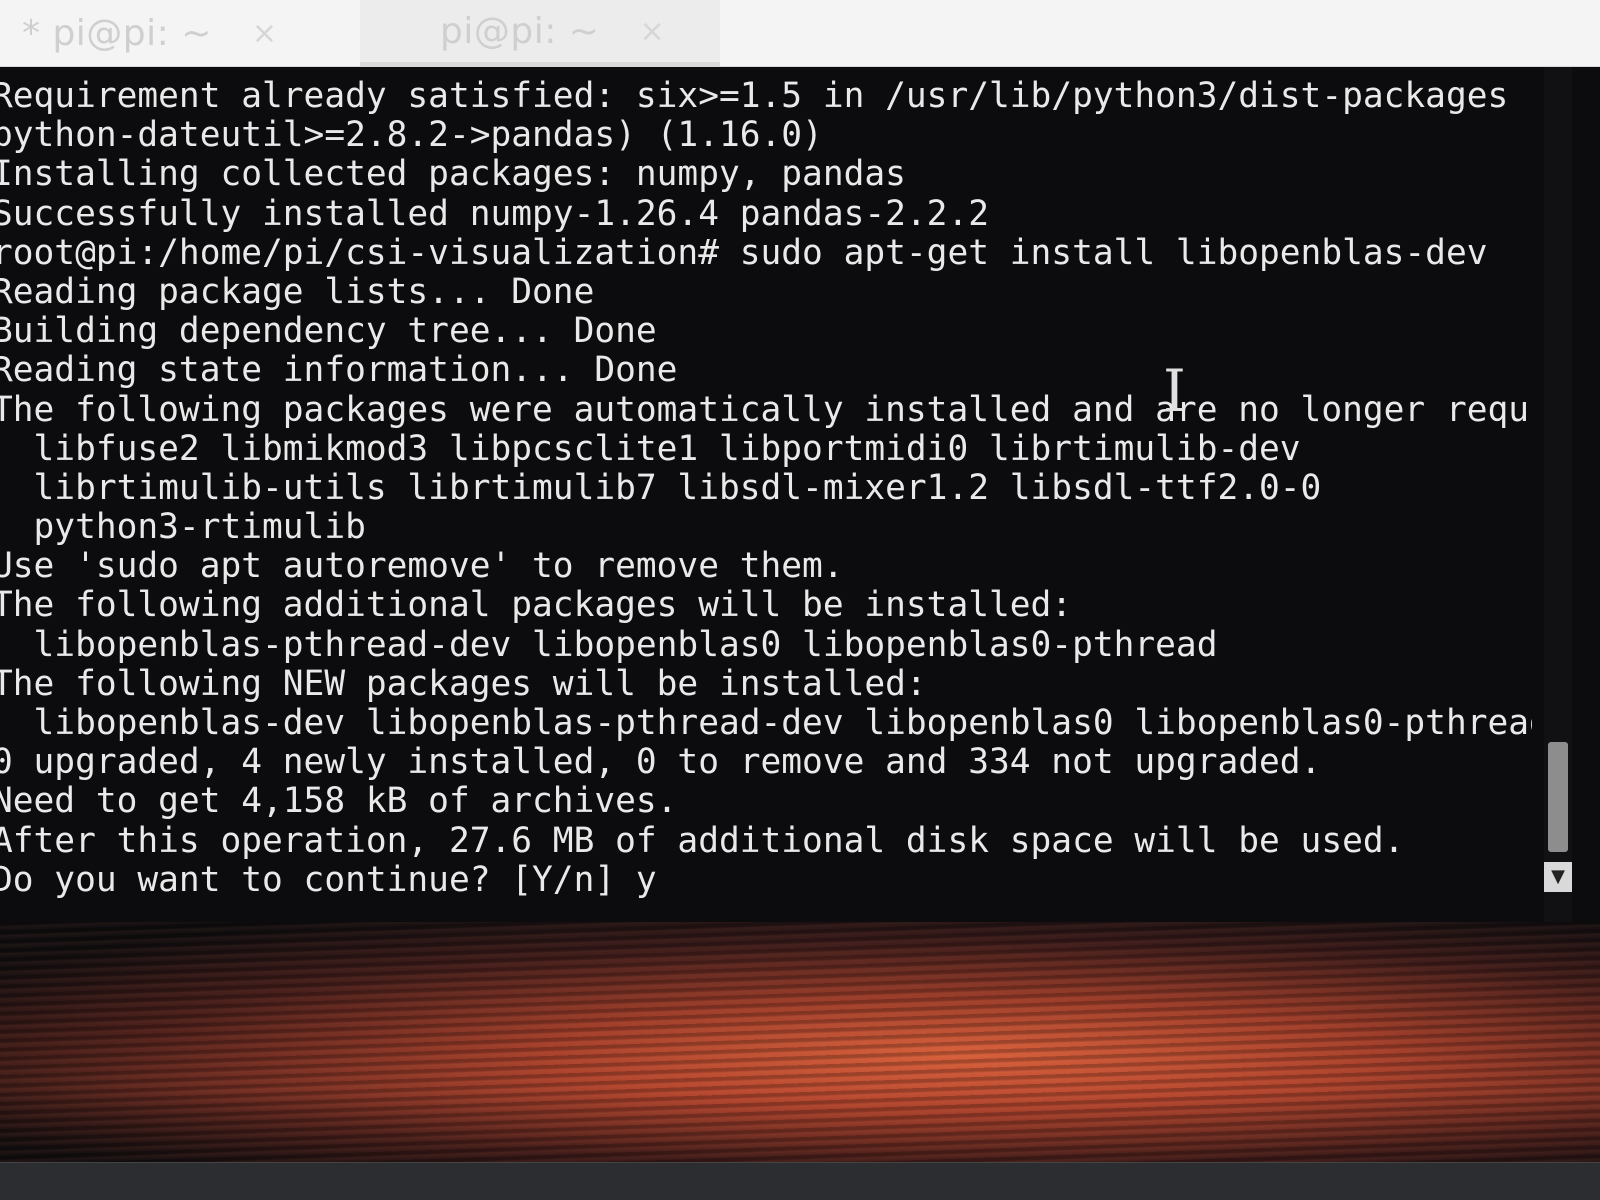  I want to click on tab-bar: * pi@pi: ~ × pi@pi: ~ ×, so click(800, 33).